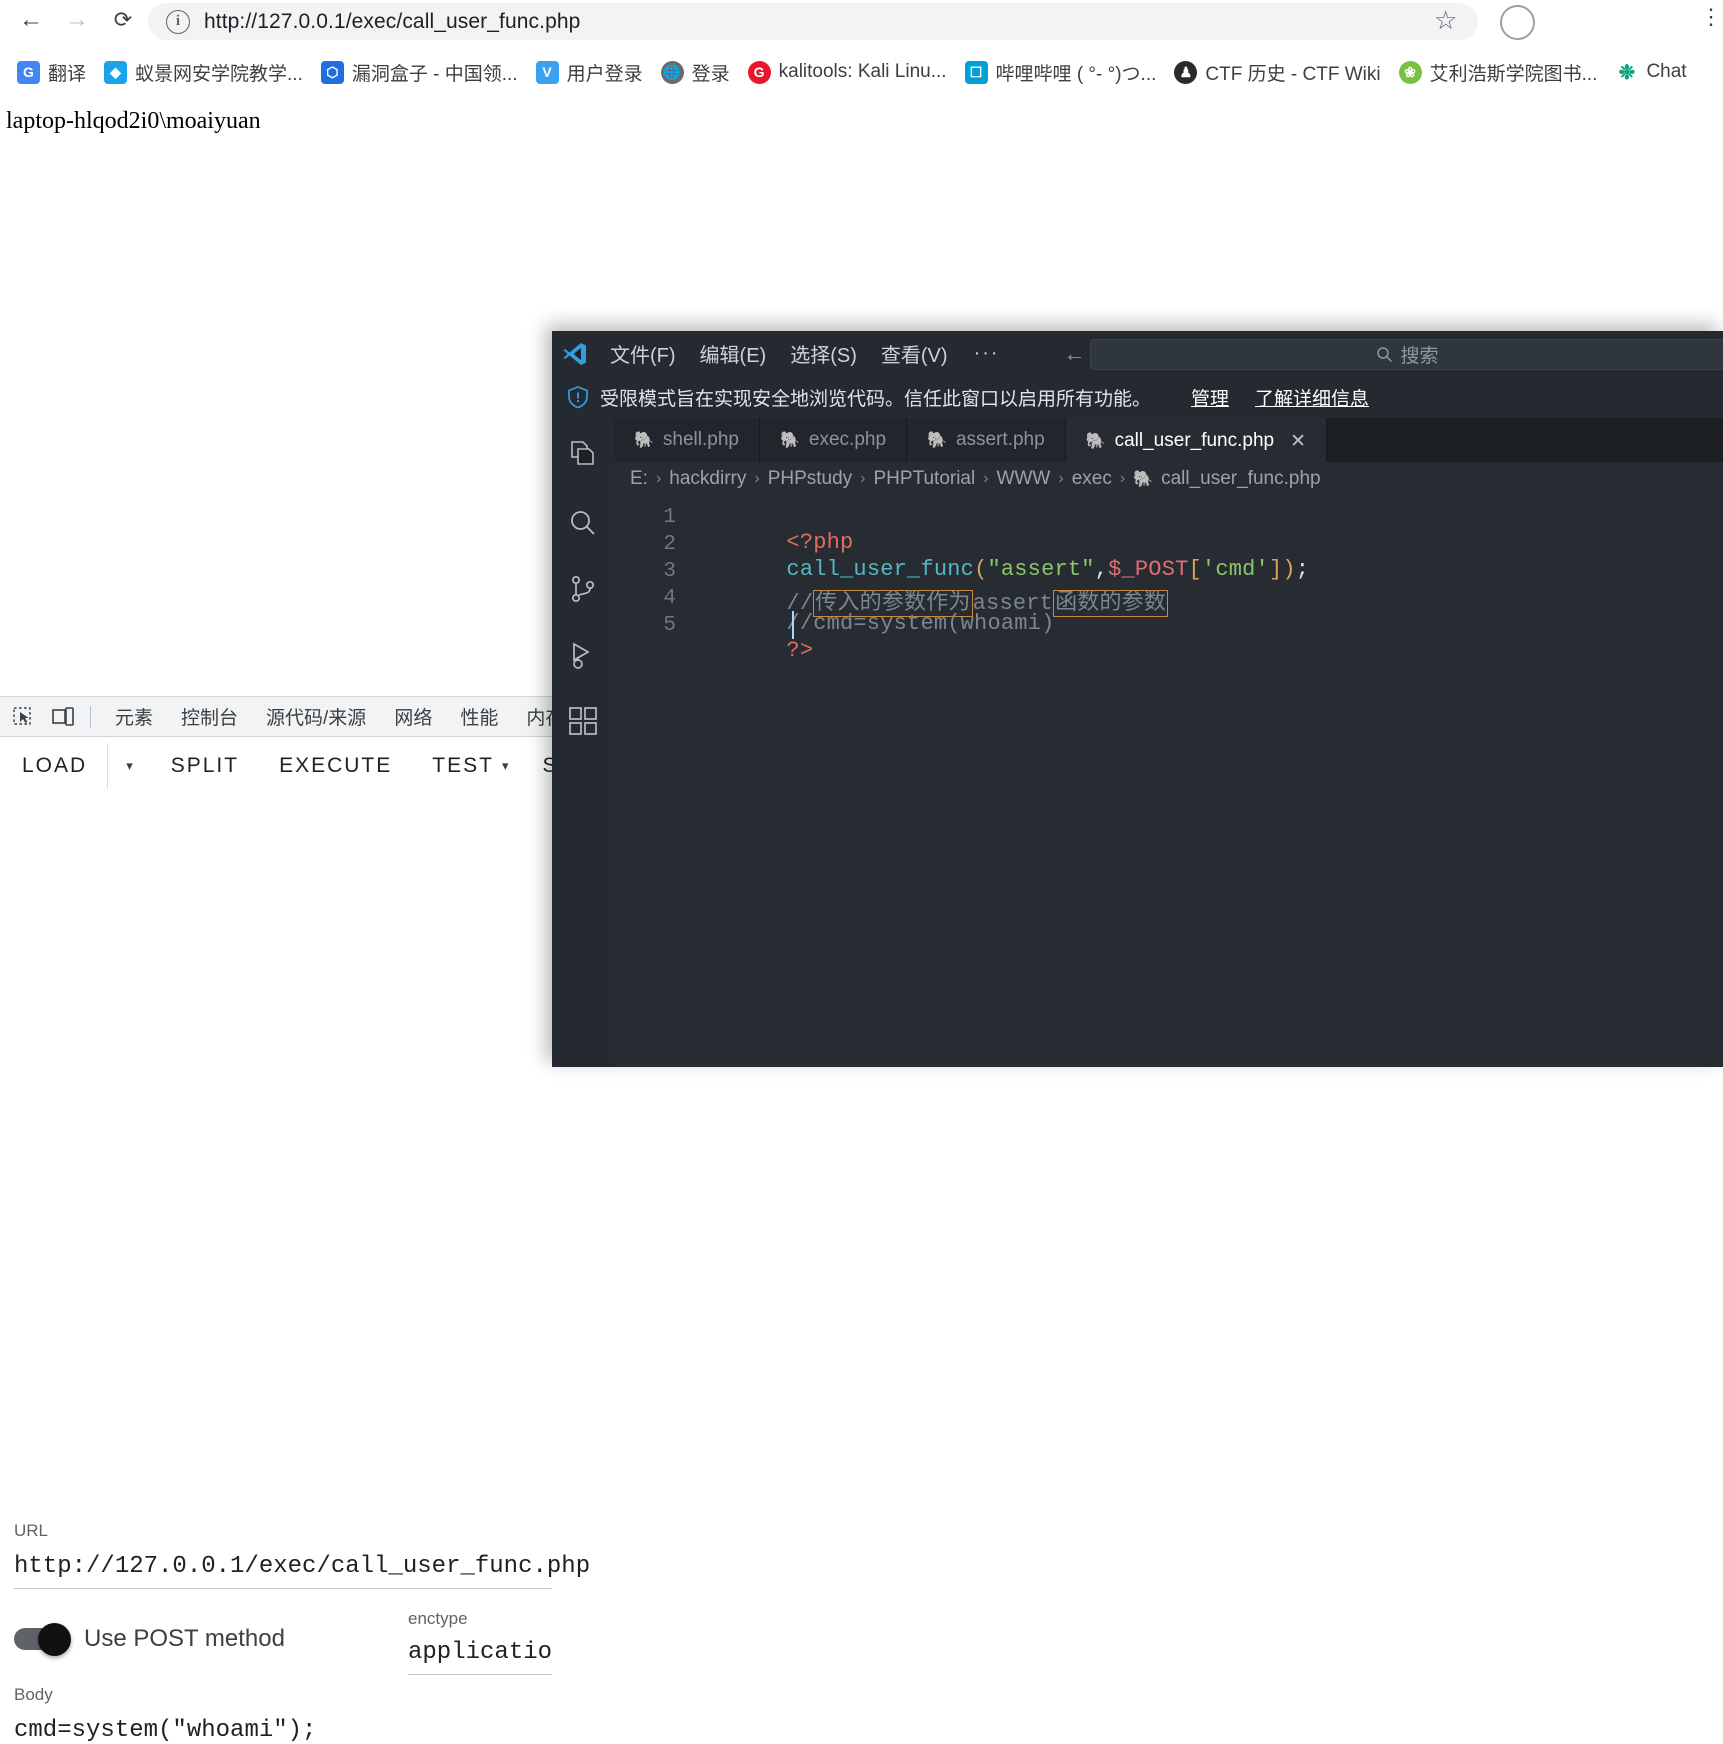  What do you see at coordinates (479, 717) in the screenshot?
I see `devtools-tab-performance: 性能` at bounding box center [479, 717].